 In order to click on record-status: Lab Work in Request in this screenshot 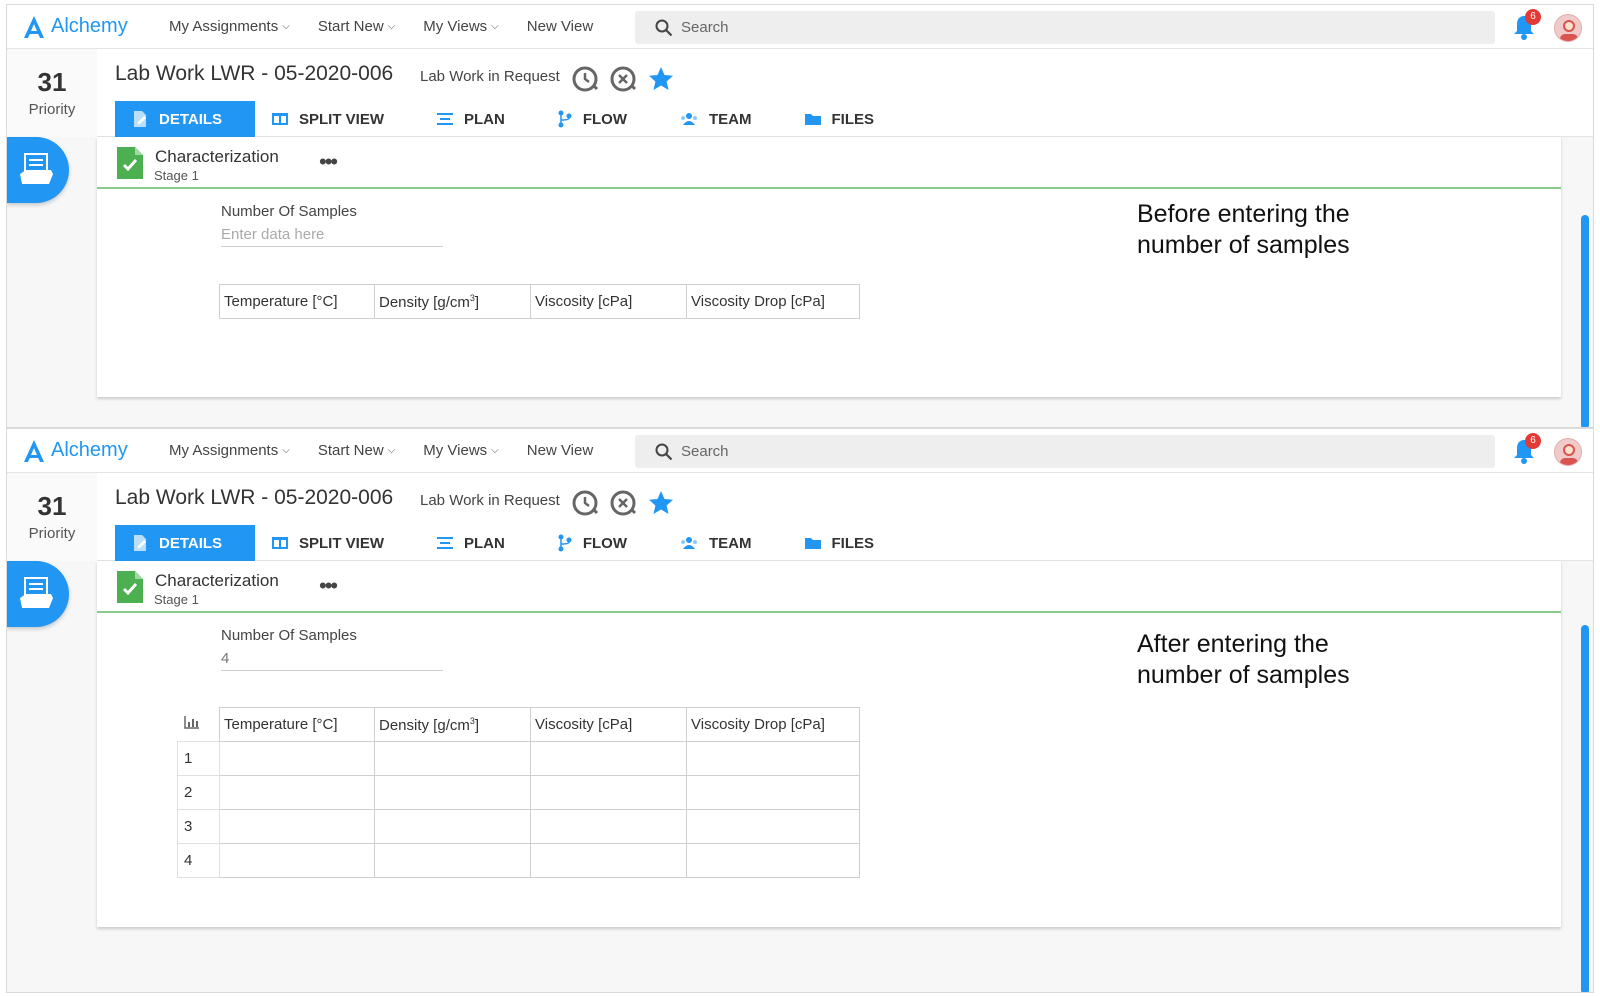, I will do `click(490, 76)`.